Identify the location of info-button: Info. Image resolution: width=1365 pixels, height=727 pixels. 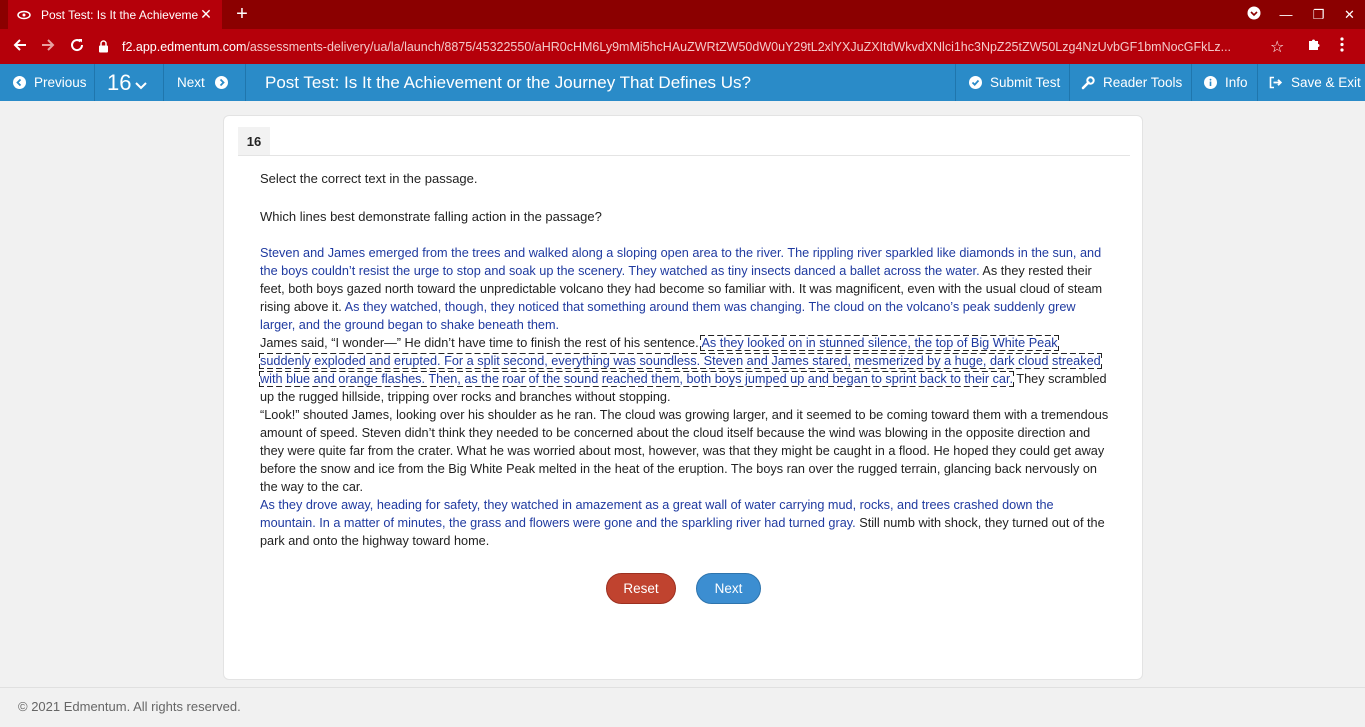
(1225, 82).